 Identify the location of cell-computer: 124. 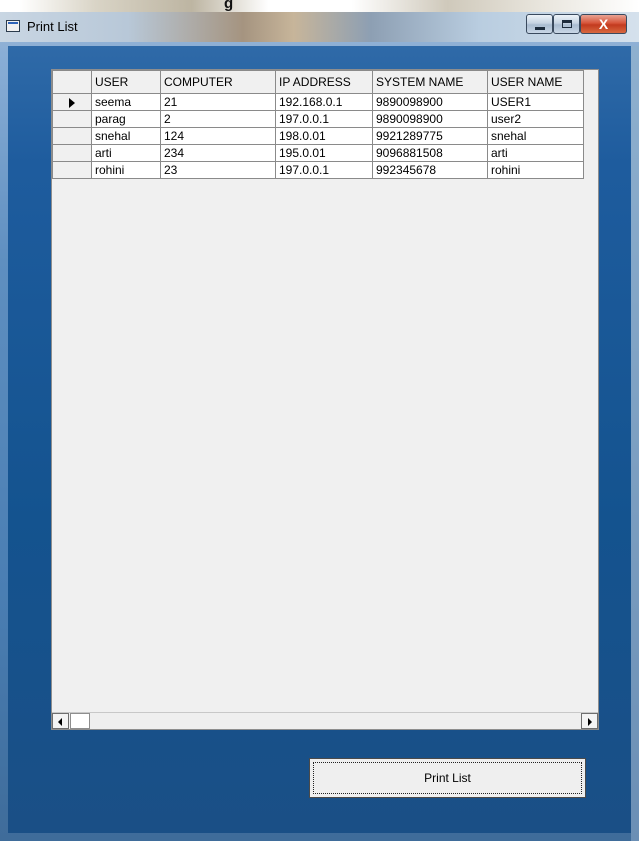
(218, 136).